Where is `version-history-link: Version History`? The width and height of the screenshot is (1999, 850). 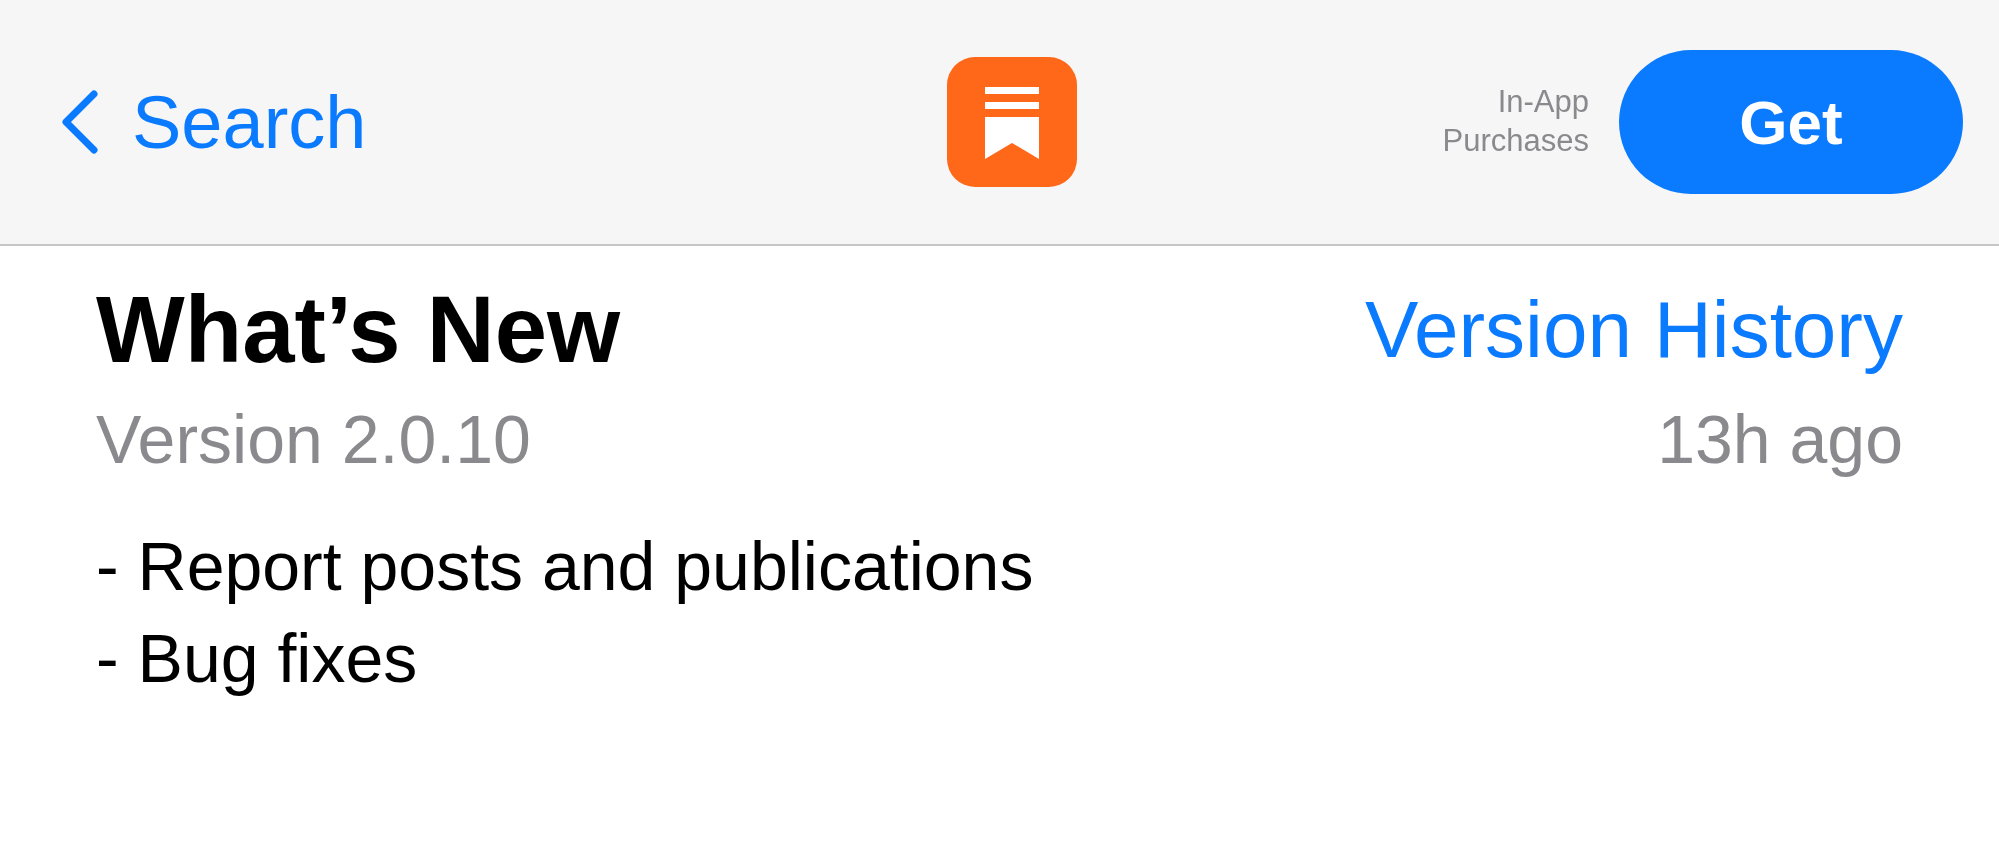 version-history-link: Version History is located at coordinates (1634, 330).